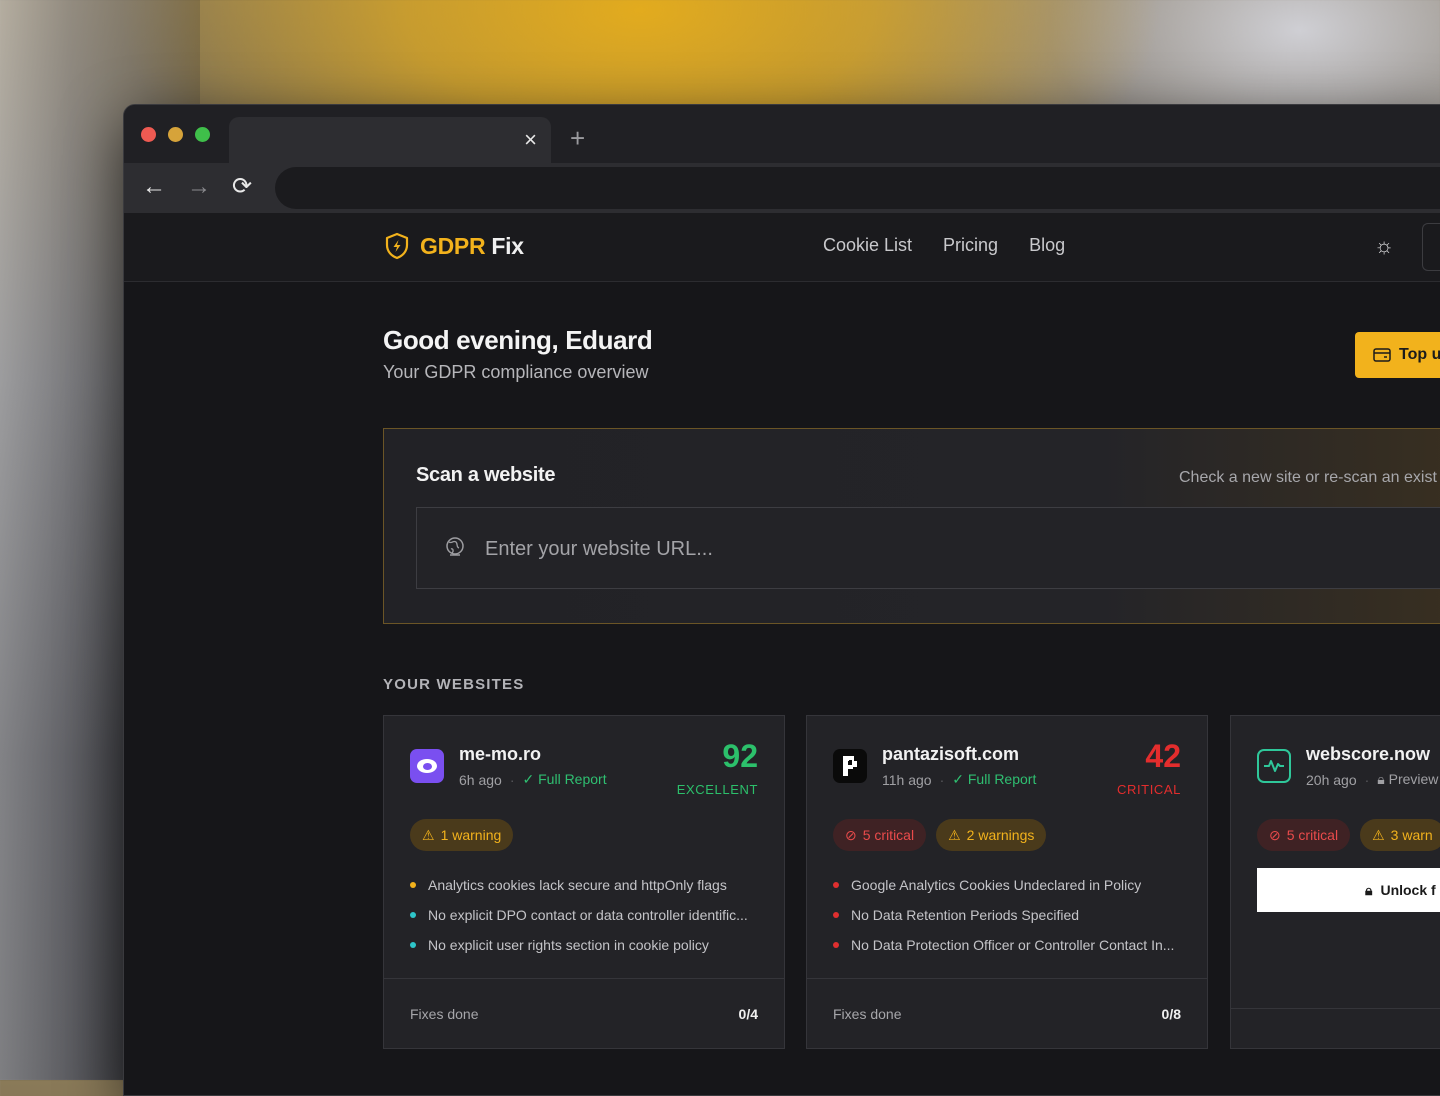 The width and height of the screenshot is (1440, 1096). I want to click on fixes-value: 0/4, so click(748, 1013).